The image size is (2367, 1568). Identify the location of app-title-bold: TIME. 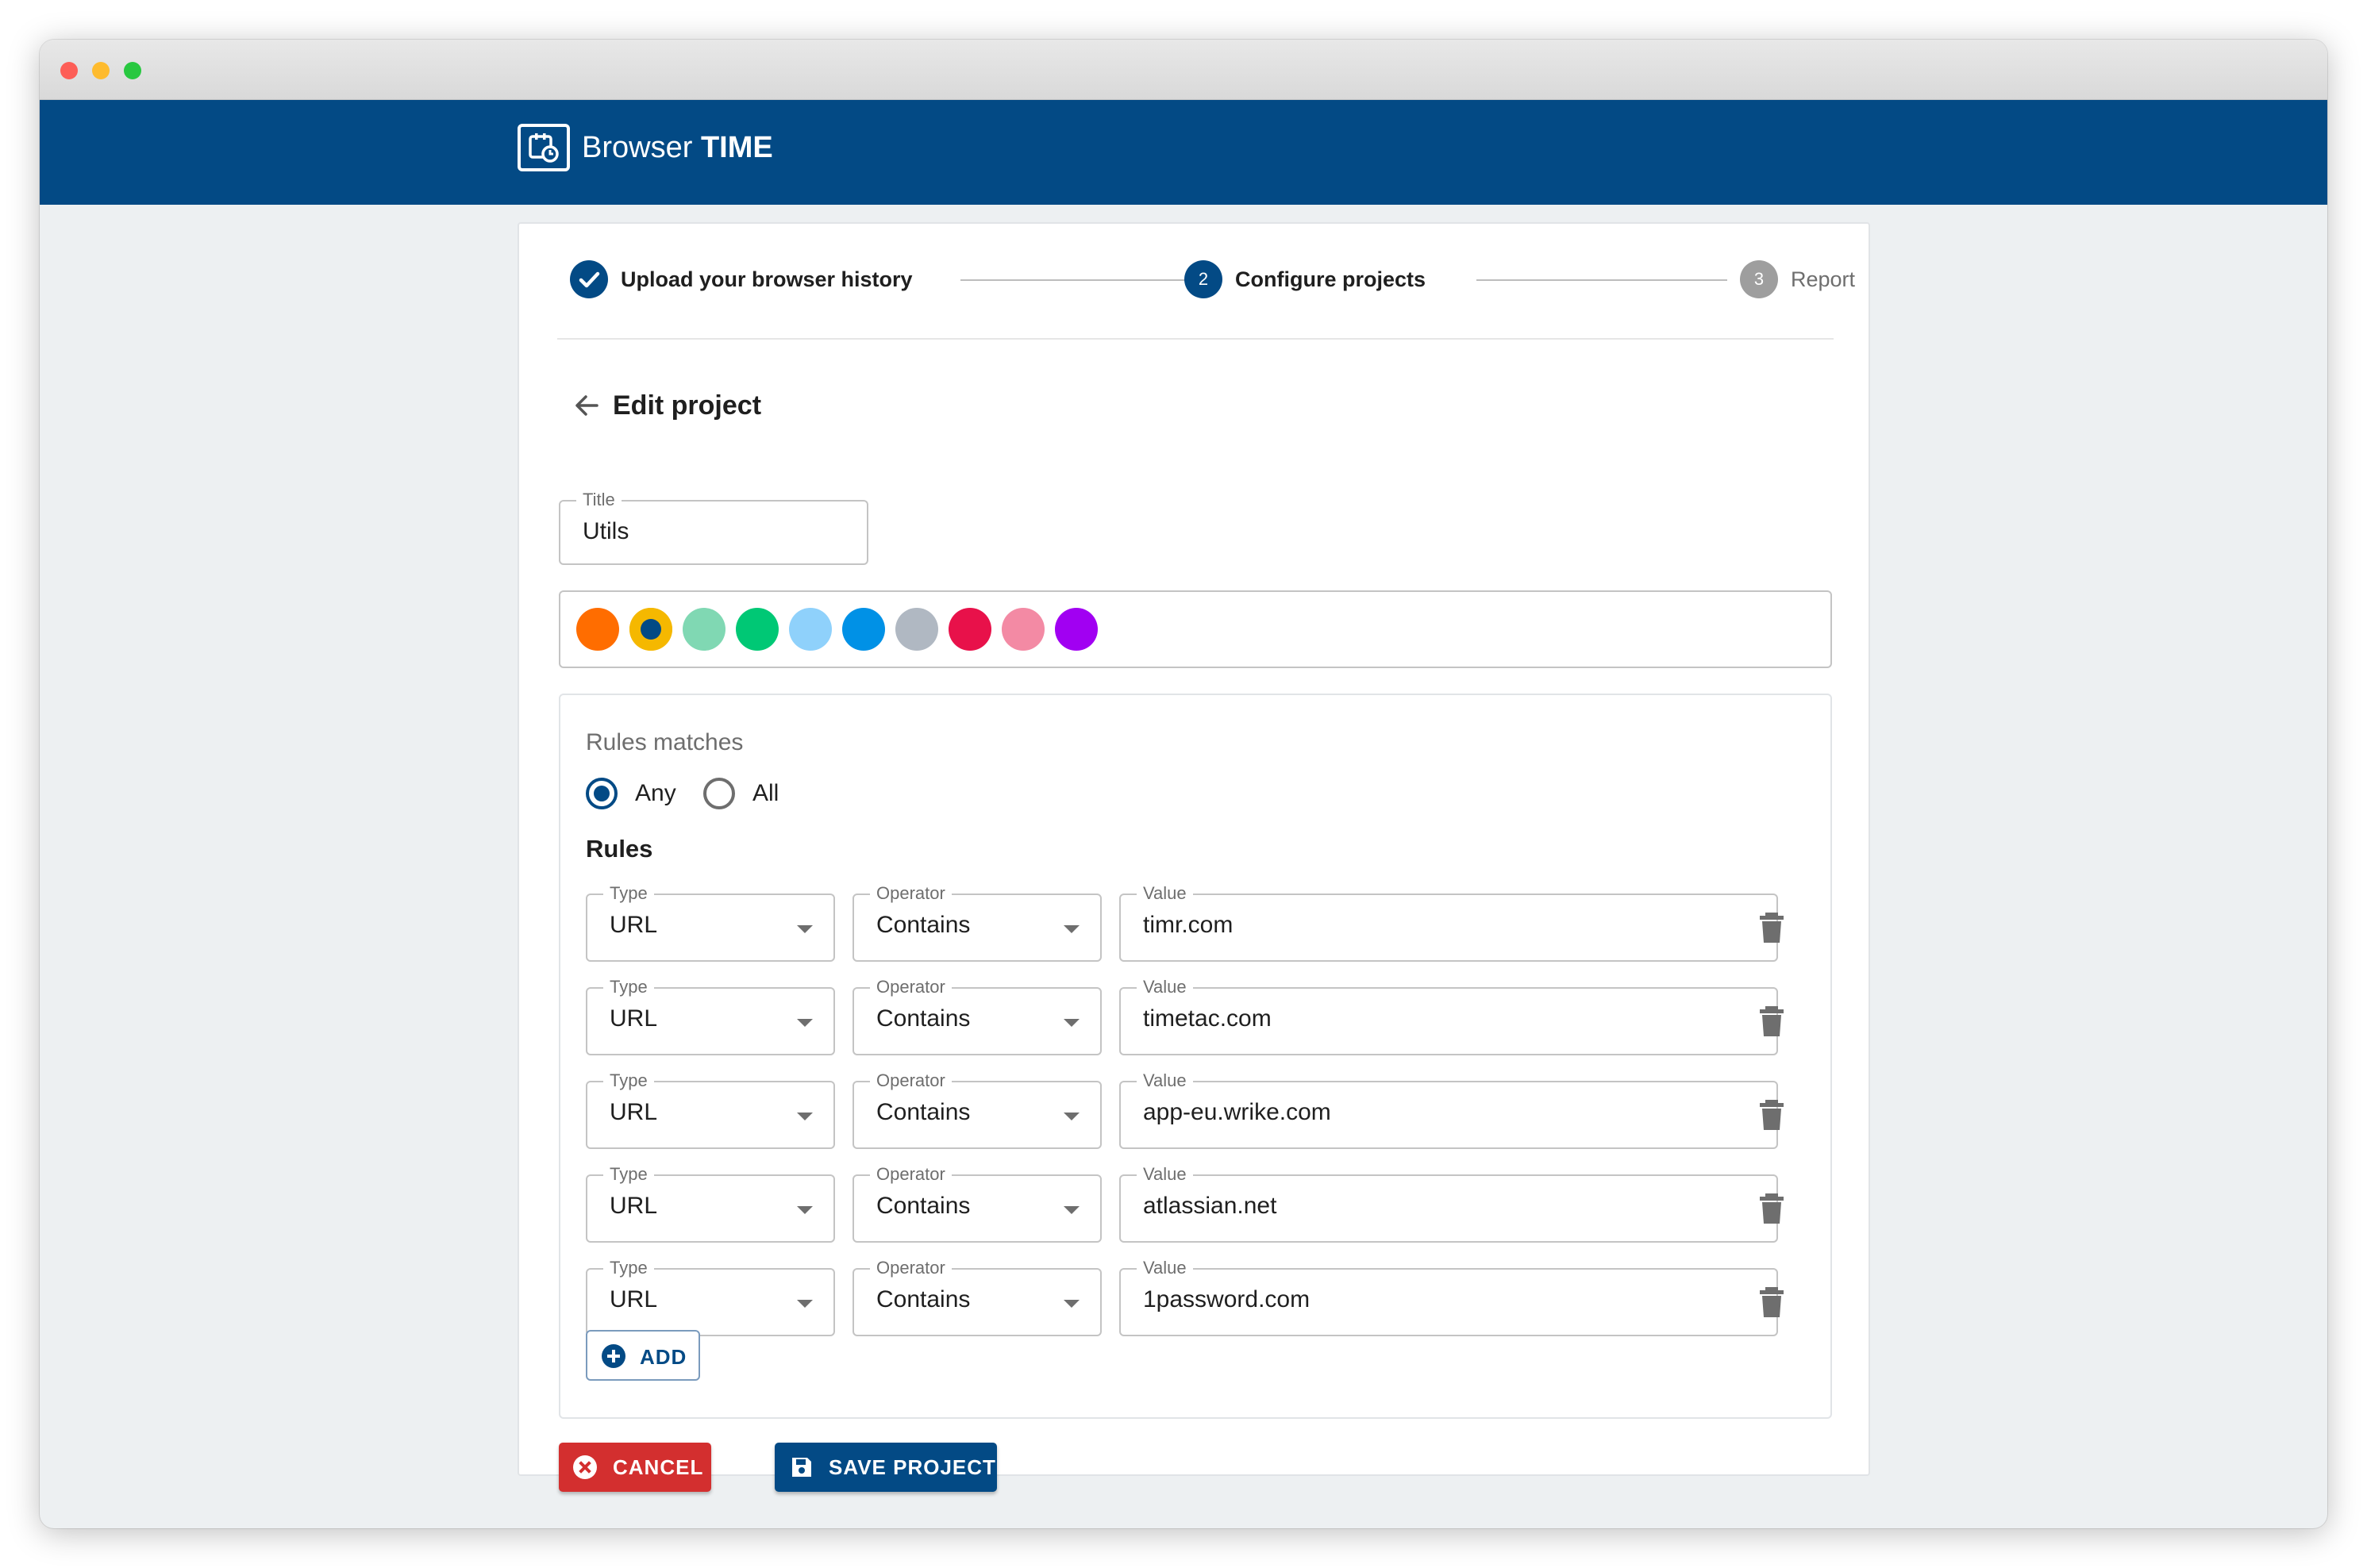
(736, 147).